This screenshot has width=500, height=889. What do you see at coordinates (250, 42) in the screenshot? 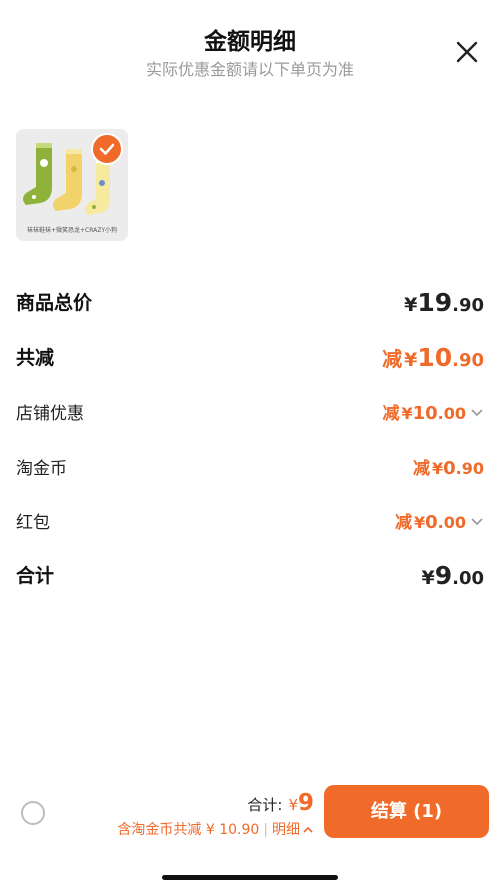
I see `page-title: 金额明细` at bounding box center [250, 42].